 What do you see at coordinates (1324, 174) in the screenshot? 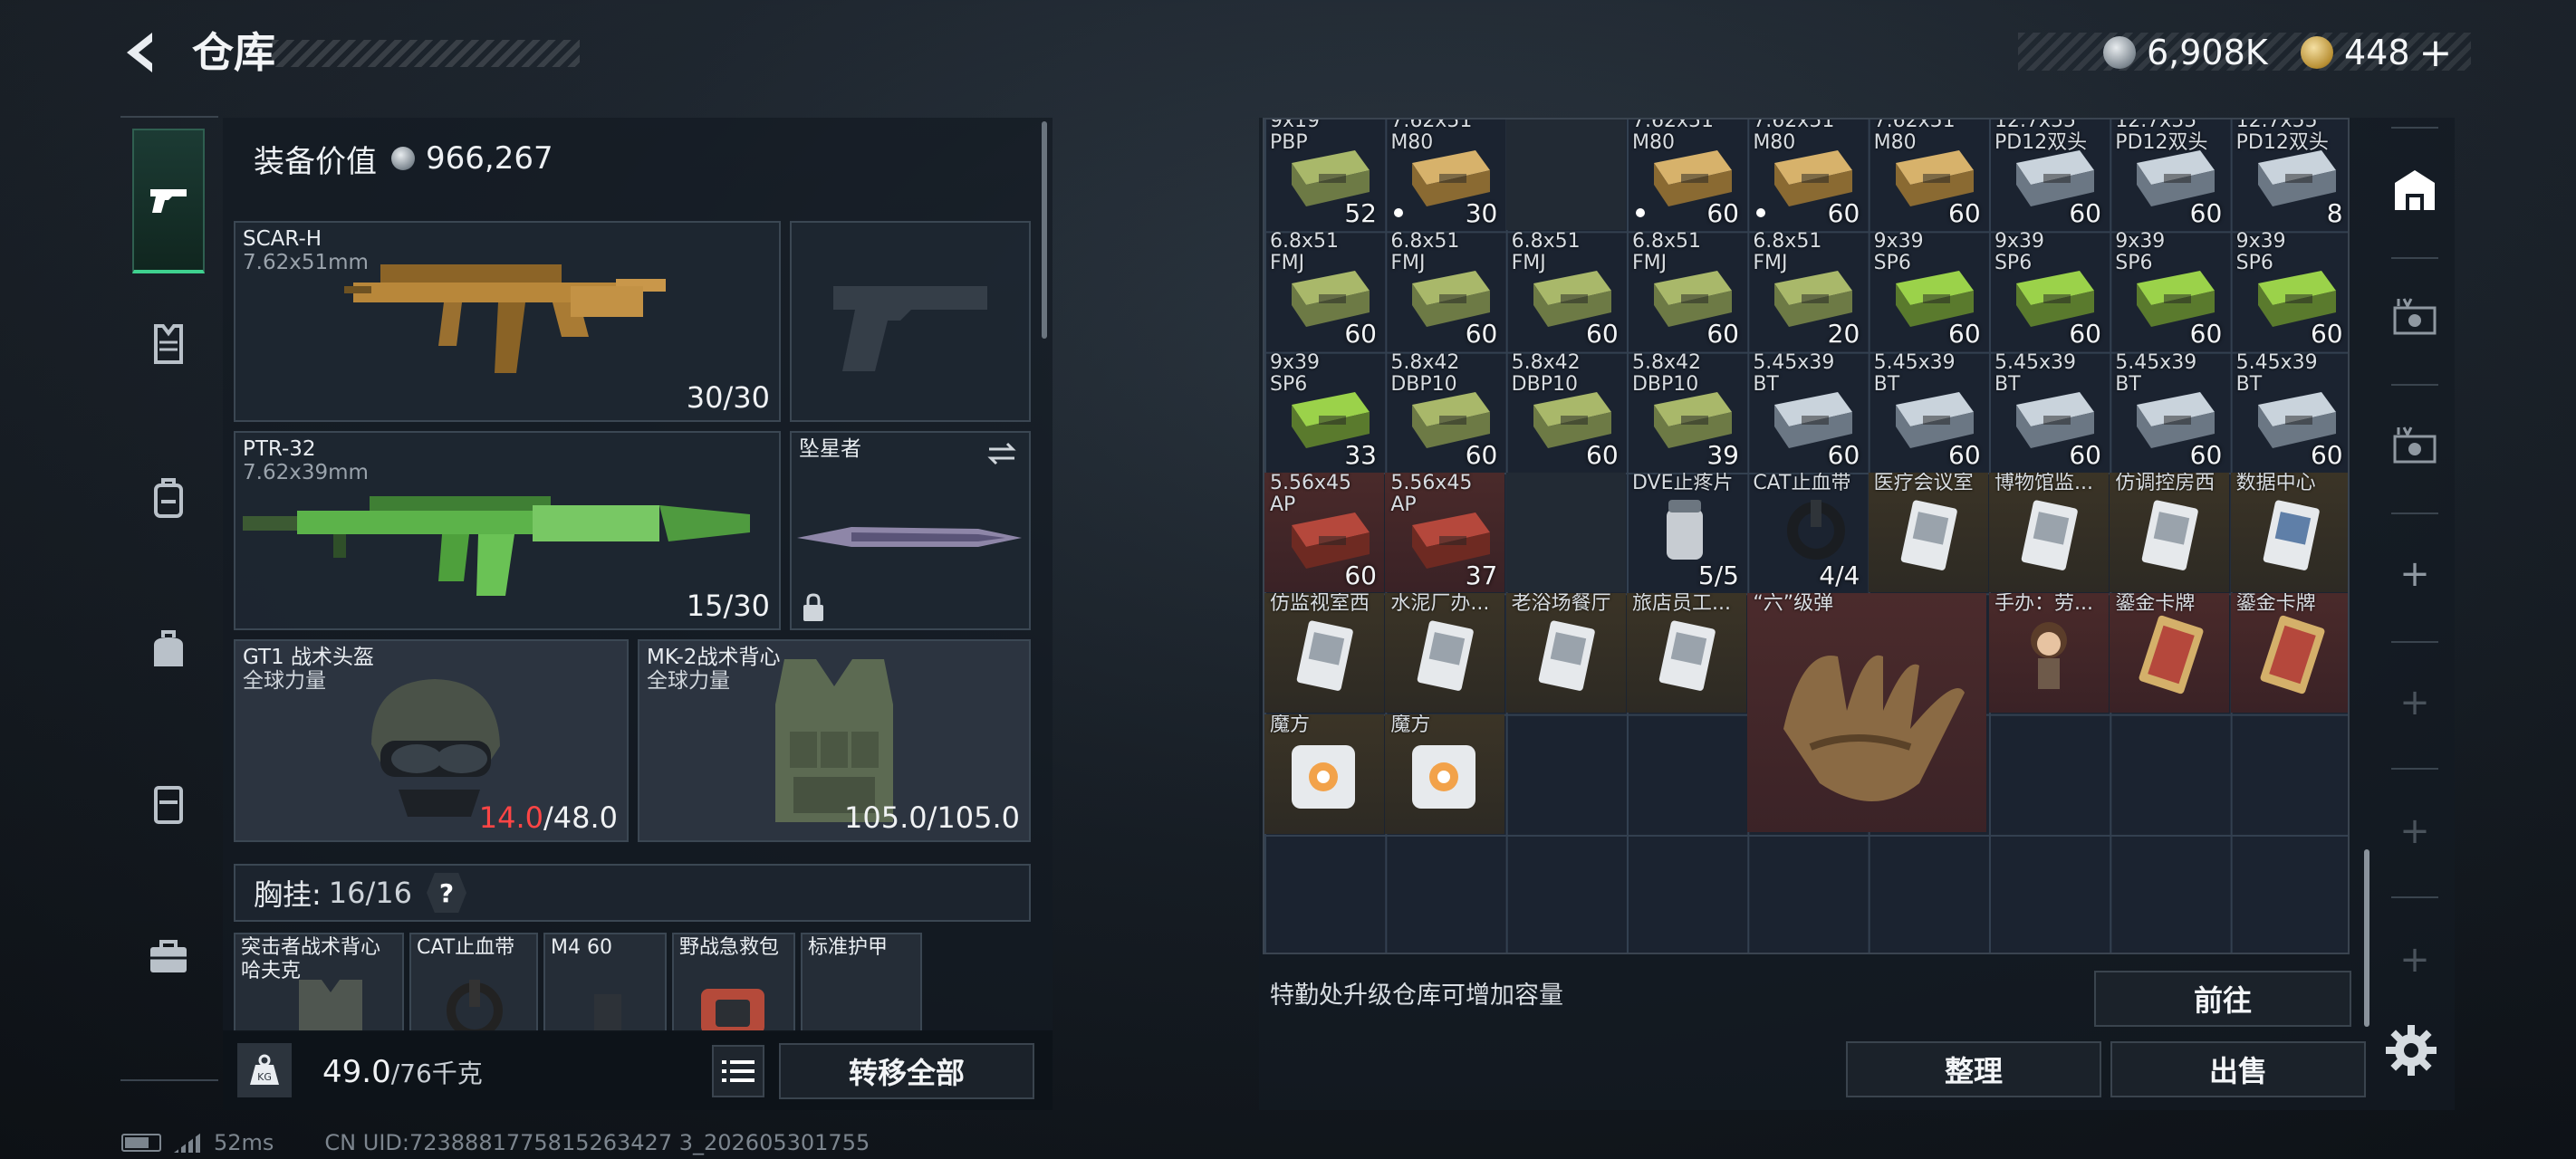
I see `grid-item: 9x19 PBP 52` at bounding box center [1324, 174].